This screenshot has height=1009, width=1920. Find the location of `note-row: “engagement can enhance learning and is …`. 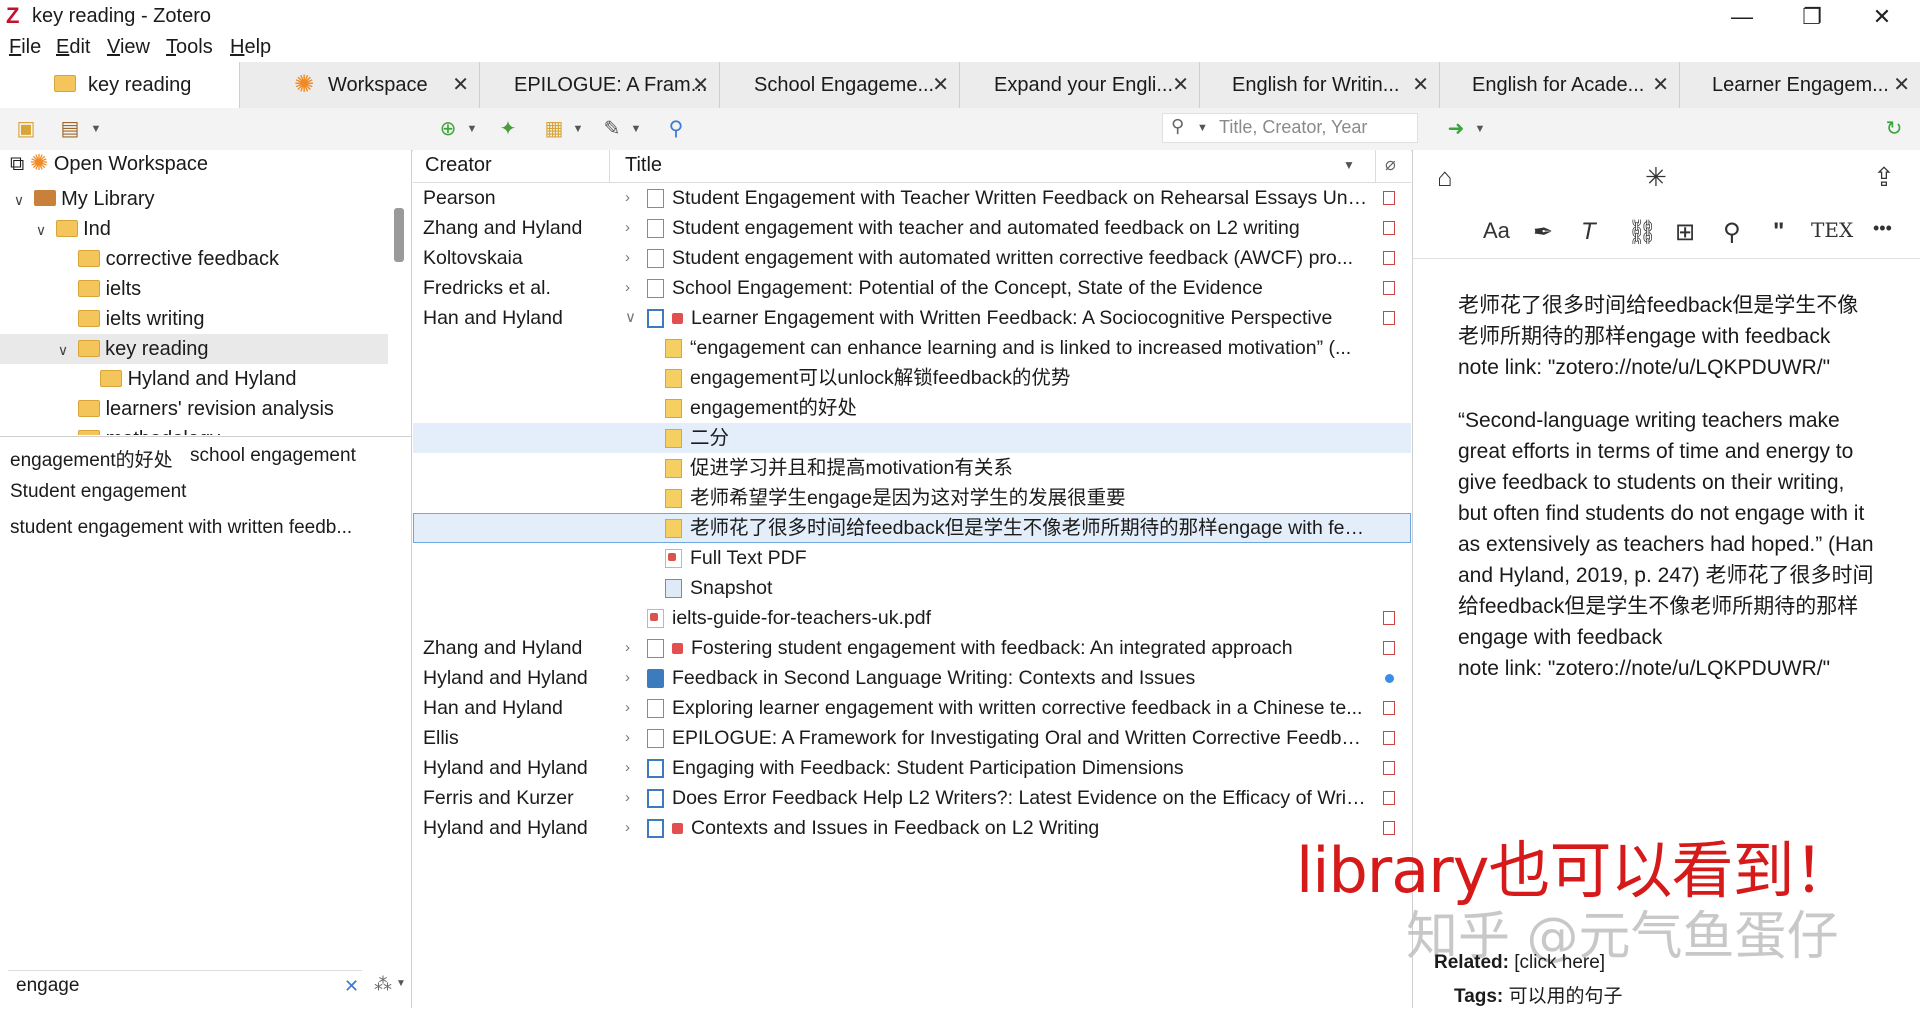

note-row: “engagement can enhance learning and is … is located at coordinates (912, 348).